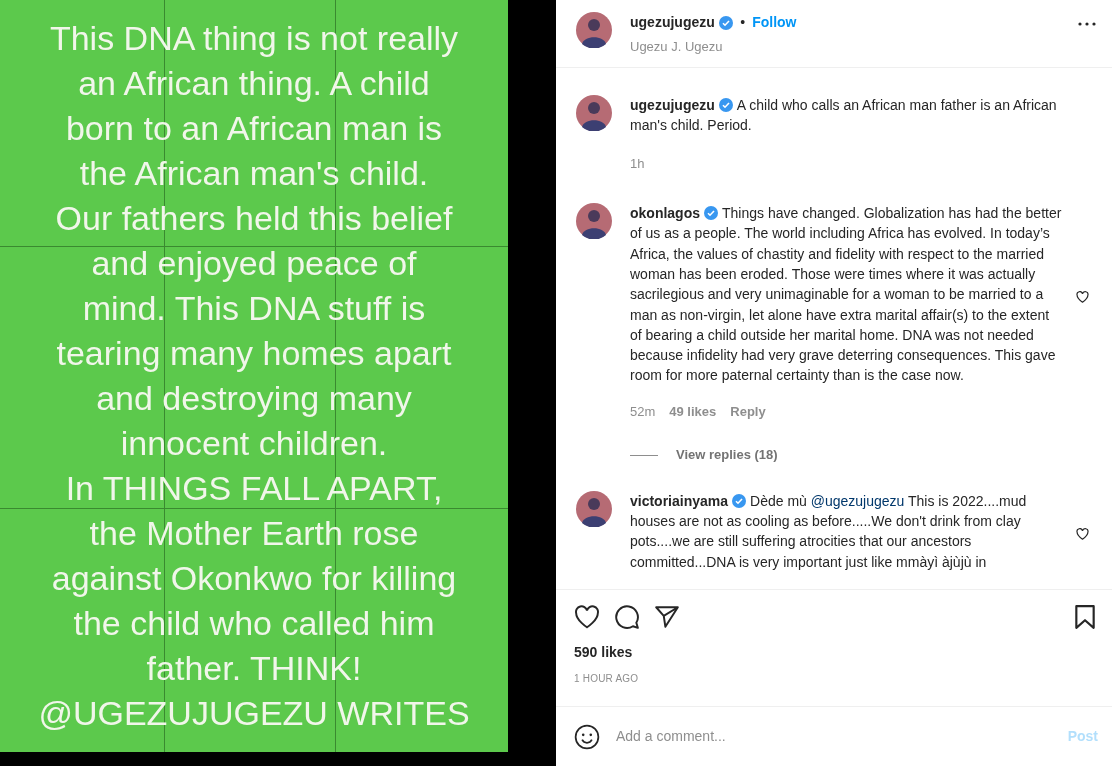 Image resolution: width=1112 pixels, height=766 pixels. What do you see at coordinates (254, 173) in the screenshot?
I see `image-text-line: the African man's child.` at bounding box center [254, 173].